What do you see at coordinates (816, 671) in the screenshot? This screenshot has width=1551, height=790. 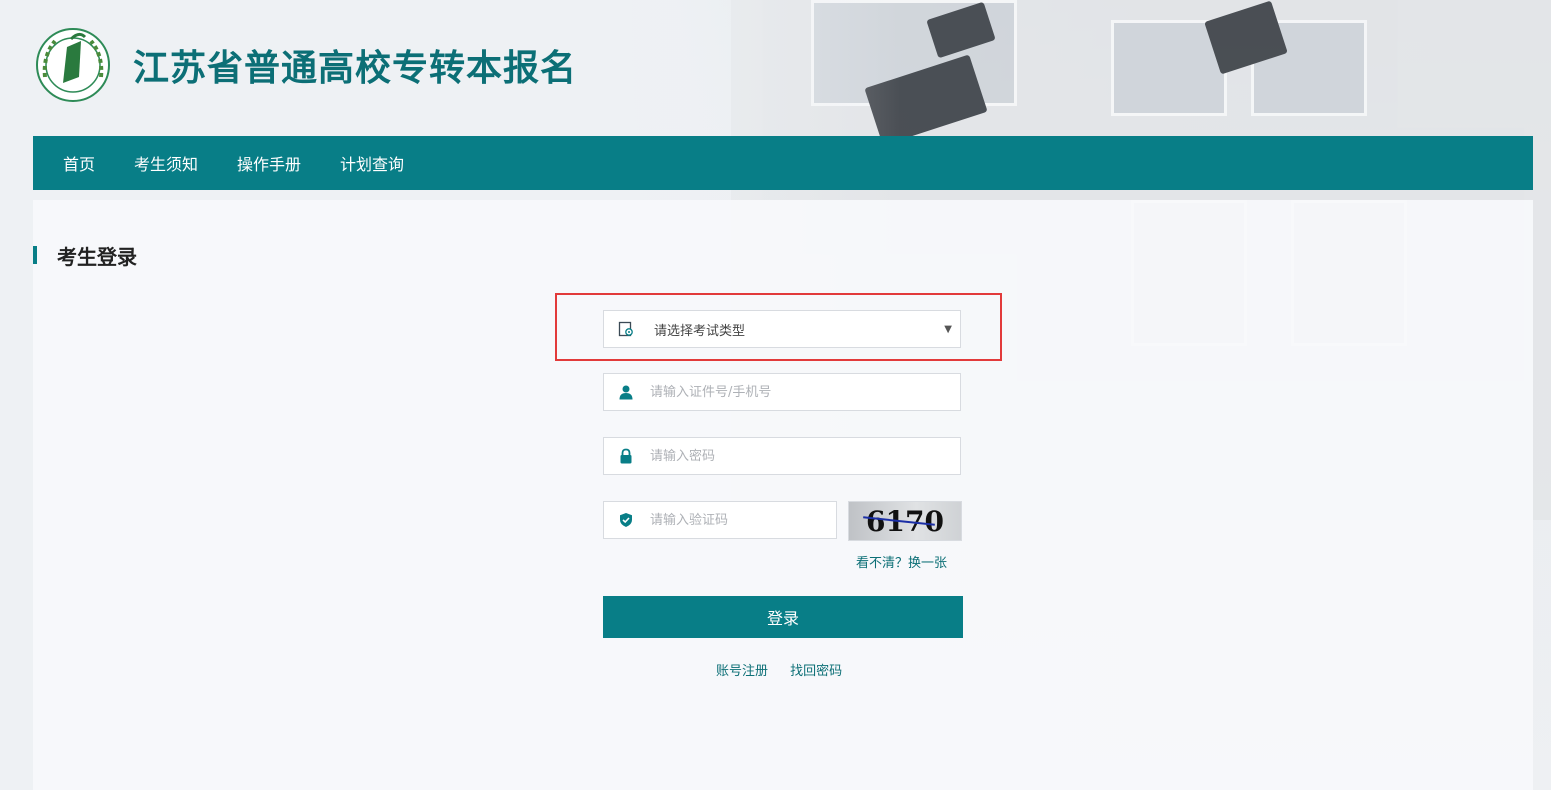 I see `recover-password-link: 找回密码` at bounding box center [816, 671].